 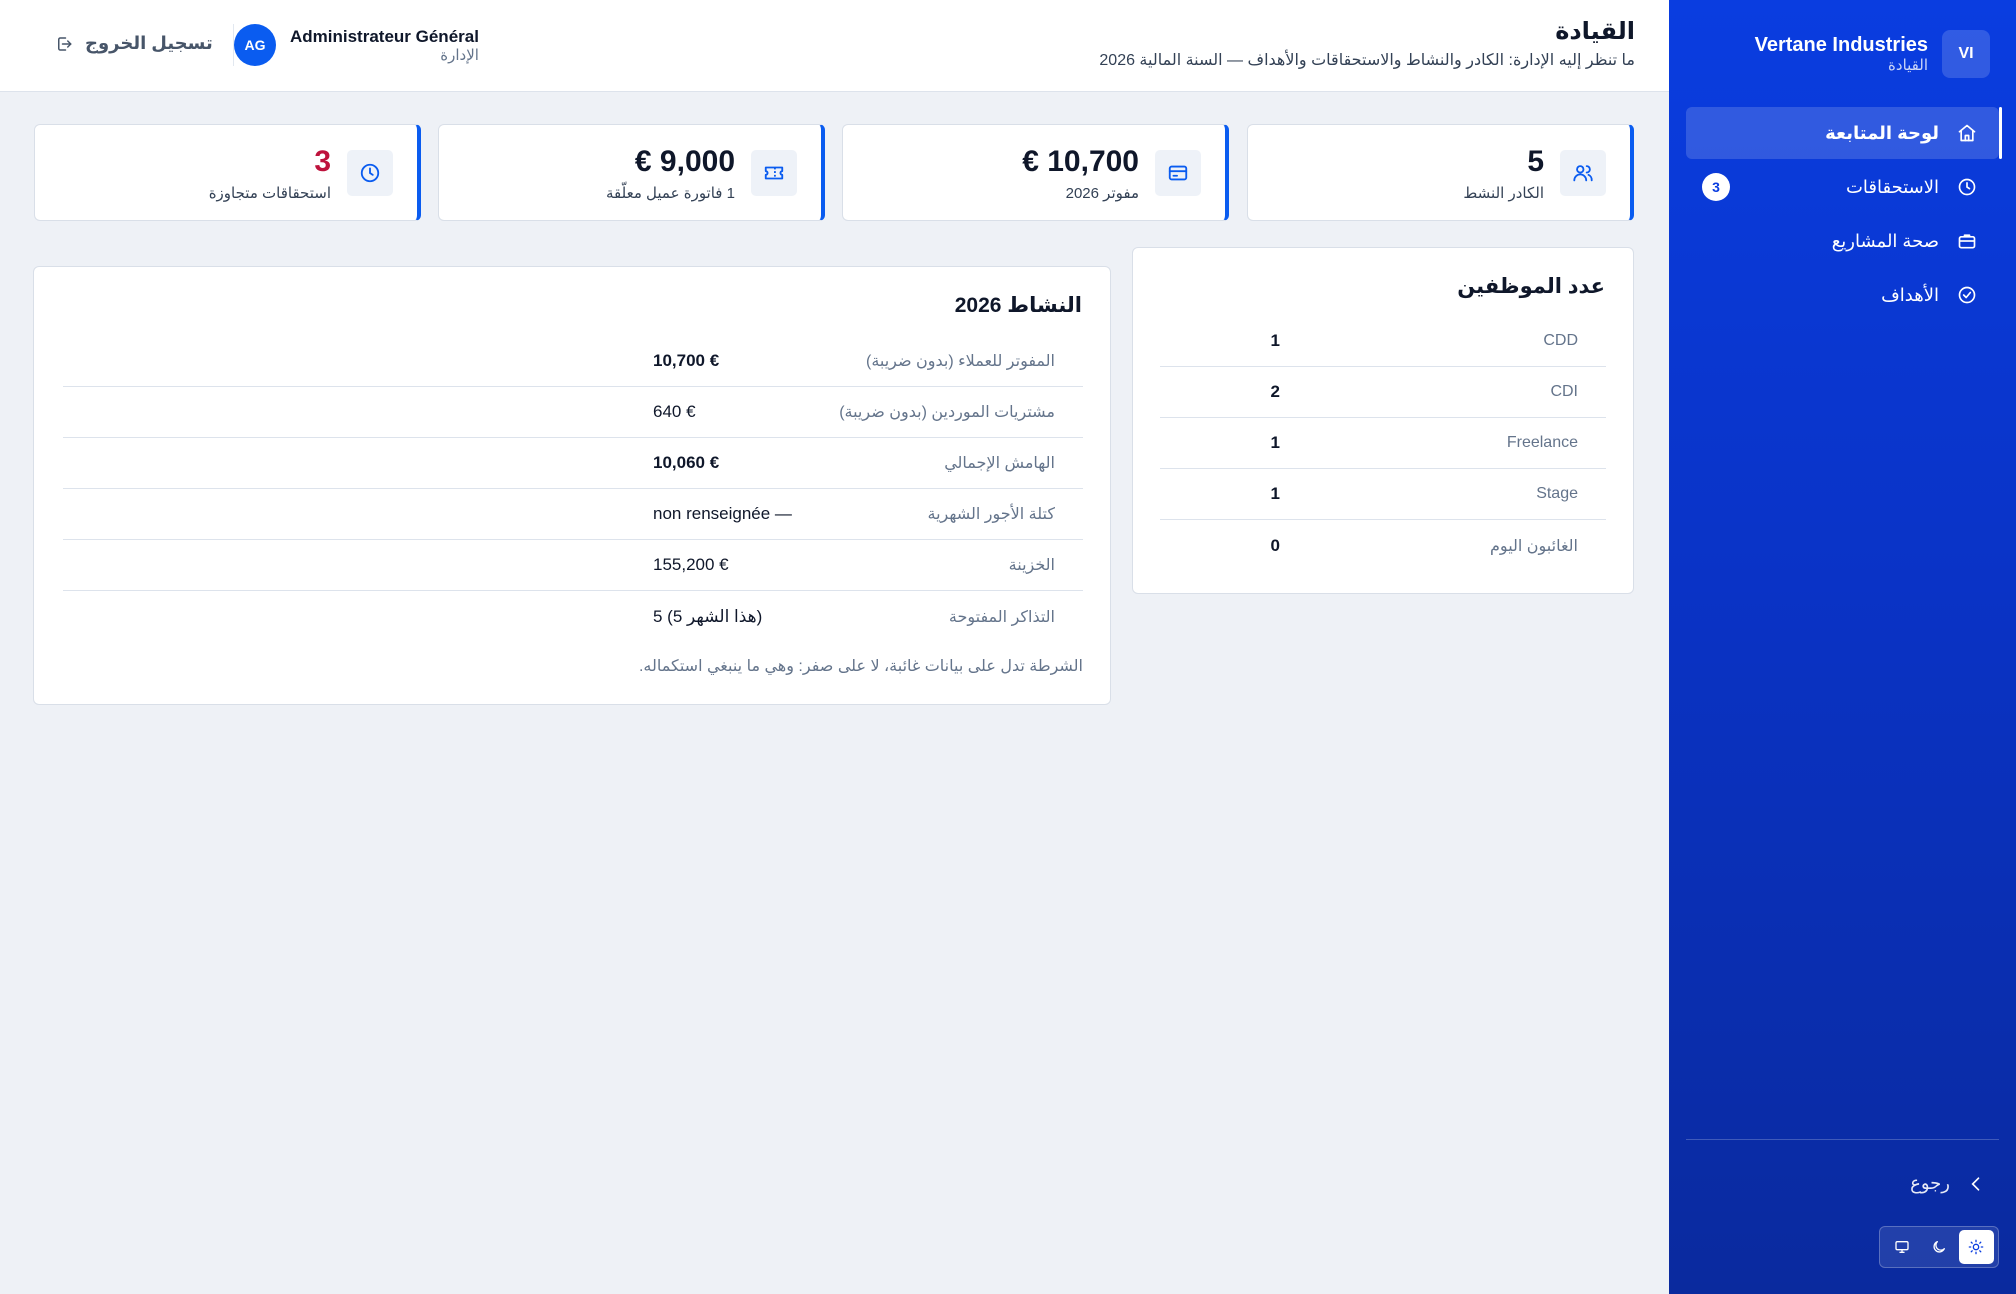 What do you see at coordinates (1967, 133) in the screenshot?
I see `home-icon` at bounding box center [1967, 133].